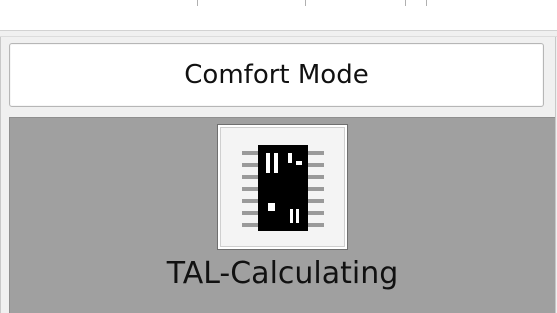  I want to click on chip-icon, so click(283, 188).